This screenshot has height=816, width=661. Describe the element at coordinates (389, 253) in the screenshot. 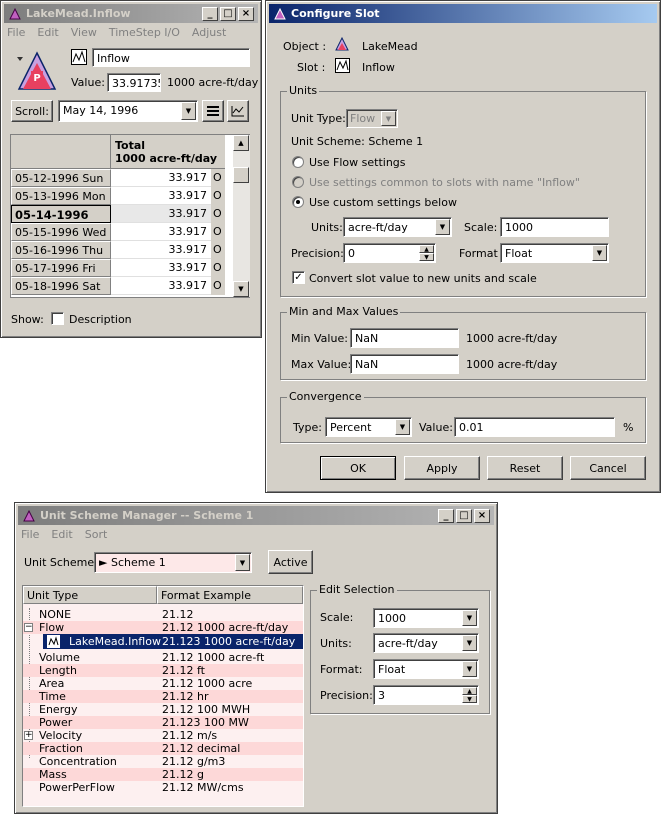

I see `precision-spinner: 0 ▲ ▼` at that location.